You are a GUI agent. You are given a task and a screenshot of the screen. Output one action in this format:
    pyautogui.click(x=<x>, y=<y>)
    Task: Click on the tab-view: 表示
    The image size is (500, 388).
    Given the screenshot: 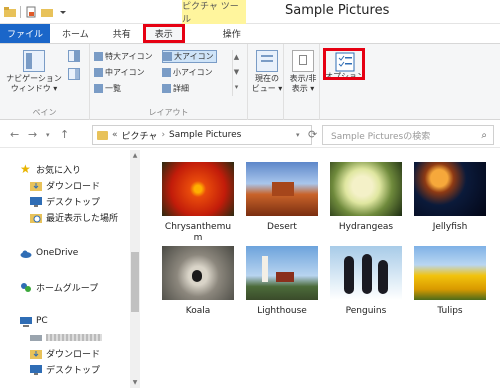 What is the action you would take?
    pyautogui.click(x=163, y=33)
    